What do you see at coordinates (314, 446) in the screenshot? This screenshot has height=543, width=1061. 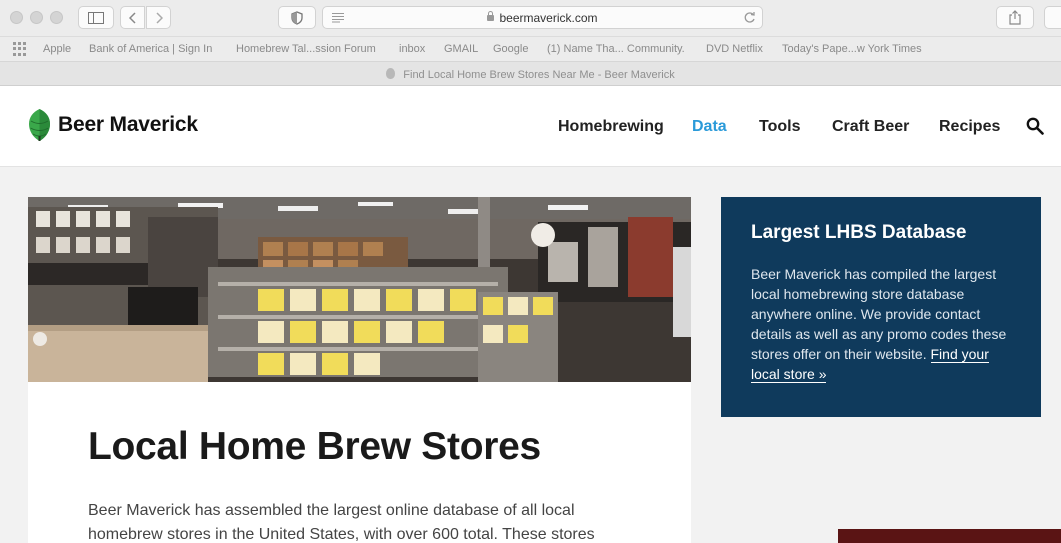 I see `page-title: Local Home Brew Stores` at bounding box center [314, 446].